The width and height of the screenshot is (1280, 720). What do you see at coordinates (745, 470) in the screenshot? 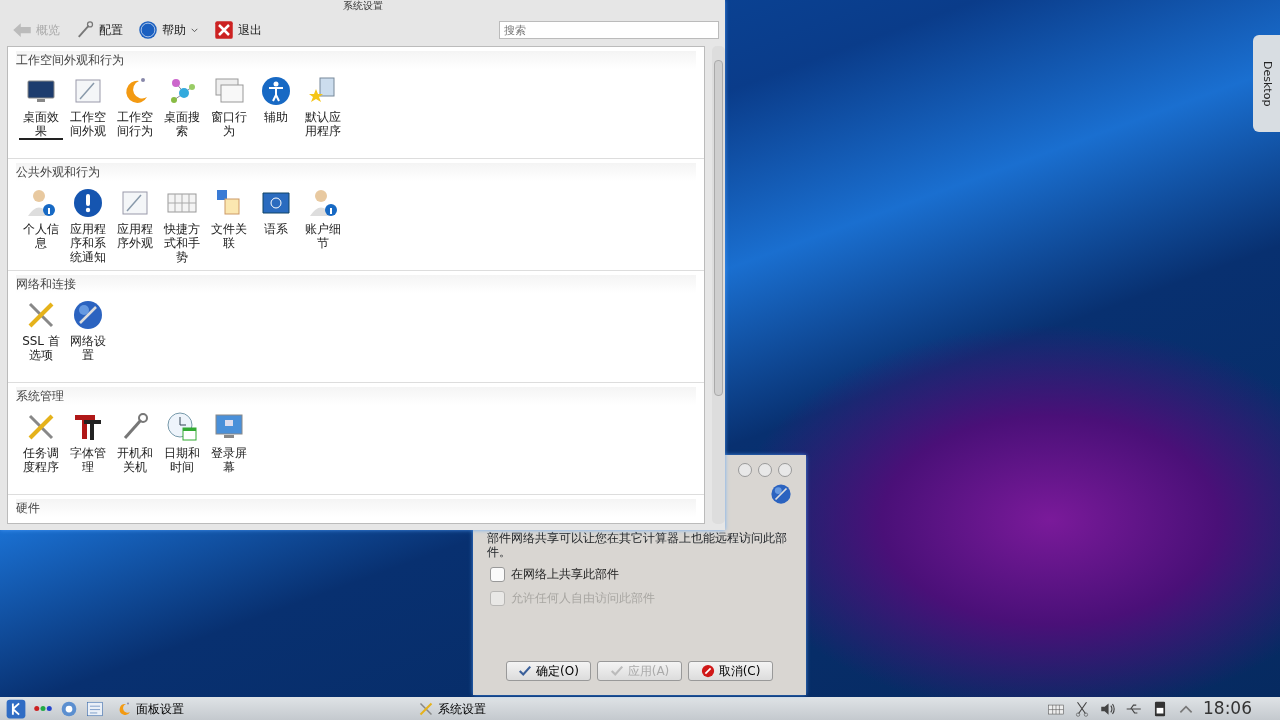
I see `minimize-button` at bounding box center [745, 470].